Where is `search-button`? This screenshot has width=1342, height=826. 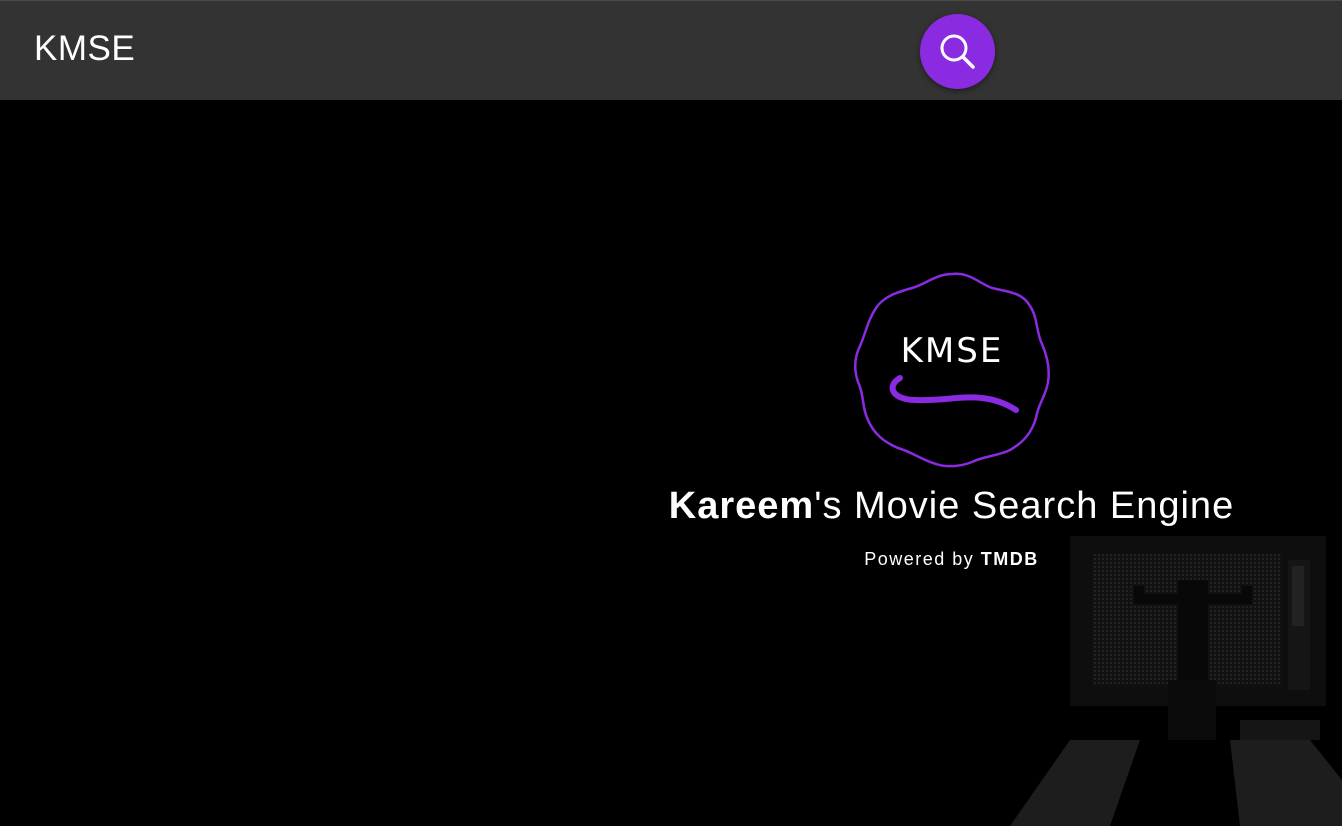 search-button is located at coordinates (957, 51).